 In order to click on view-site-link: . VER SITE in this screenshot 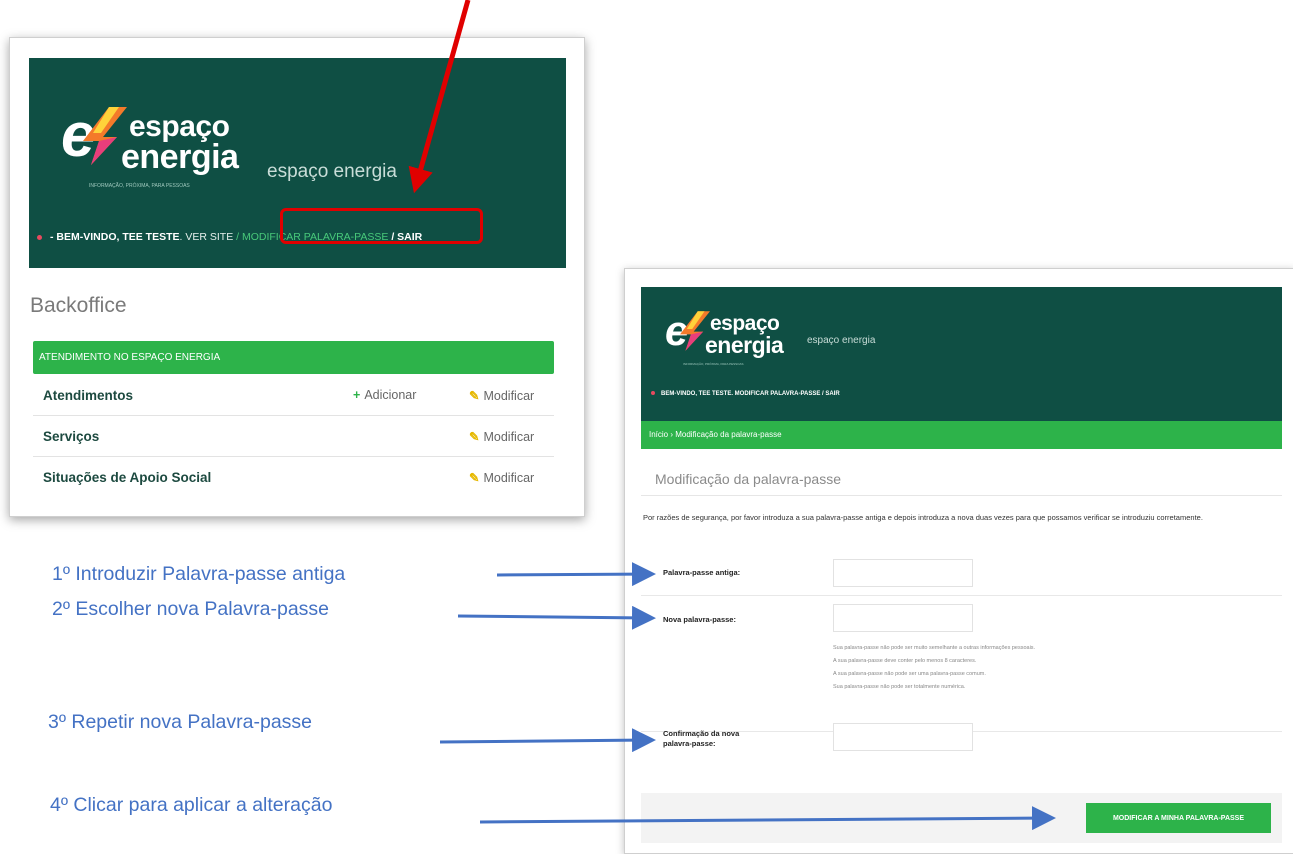, I will do `click(207, 237)`.